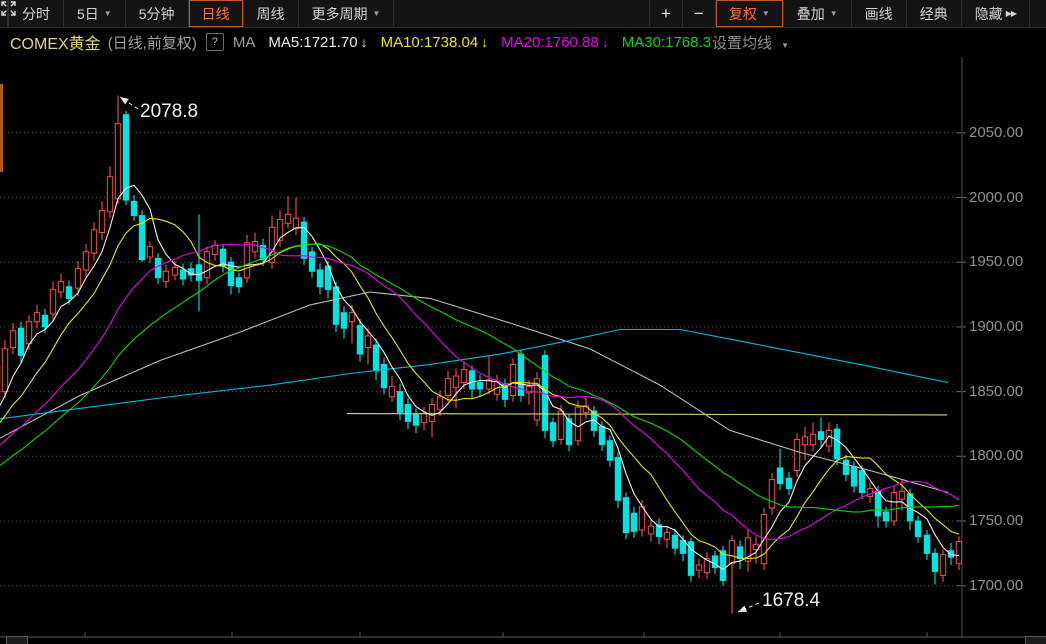 Image resolution: width=1046 pixels, height=644 pixels. I want to click on ma-legend-item: MA5:1721.70 ↓, so click(317, 42).